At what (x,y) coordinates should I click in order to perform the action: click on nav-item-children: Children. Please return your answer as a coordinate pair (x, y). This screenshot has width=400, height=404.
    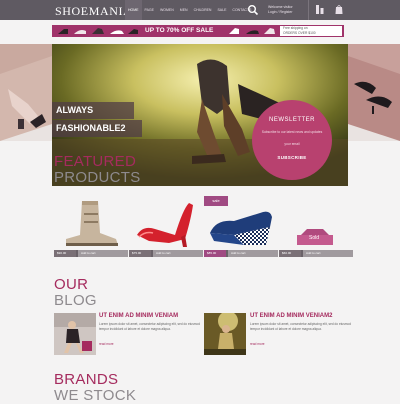
    Looking at the image, I should click on (203, 10).